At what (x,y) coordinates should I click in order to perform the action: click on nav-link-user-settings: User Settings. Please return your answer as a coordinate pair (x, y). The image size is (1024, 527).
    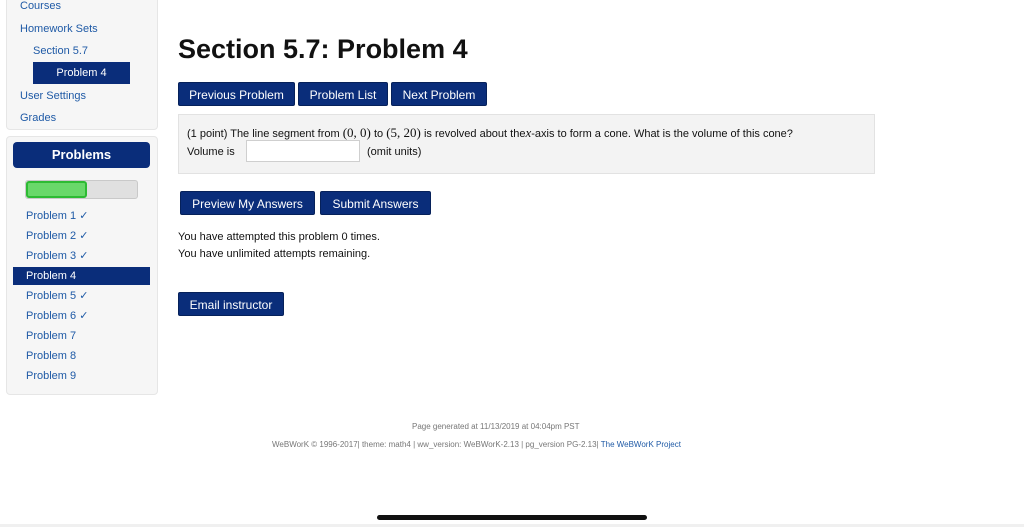
    Looking at the image, I should click on (53, 96).